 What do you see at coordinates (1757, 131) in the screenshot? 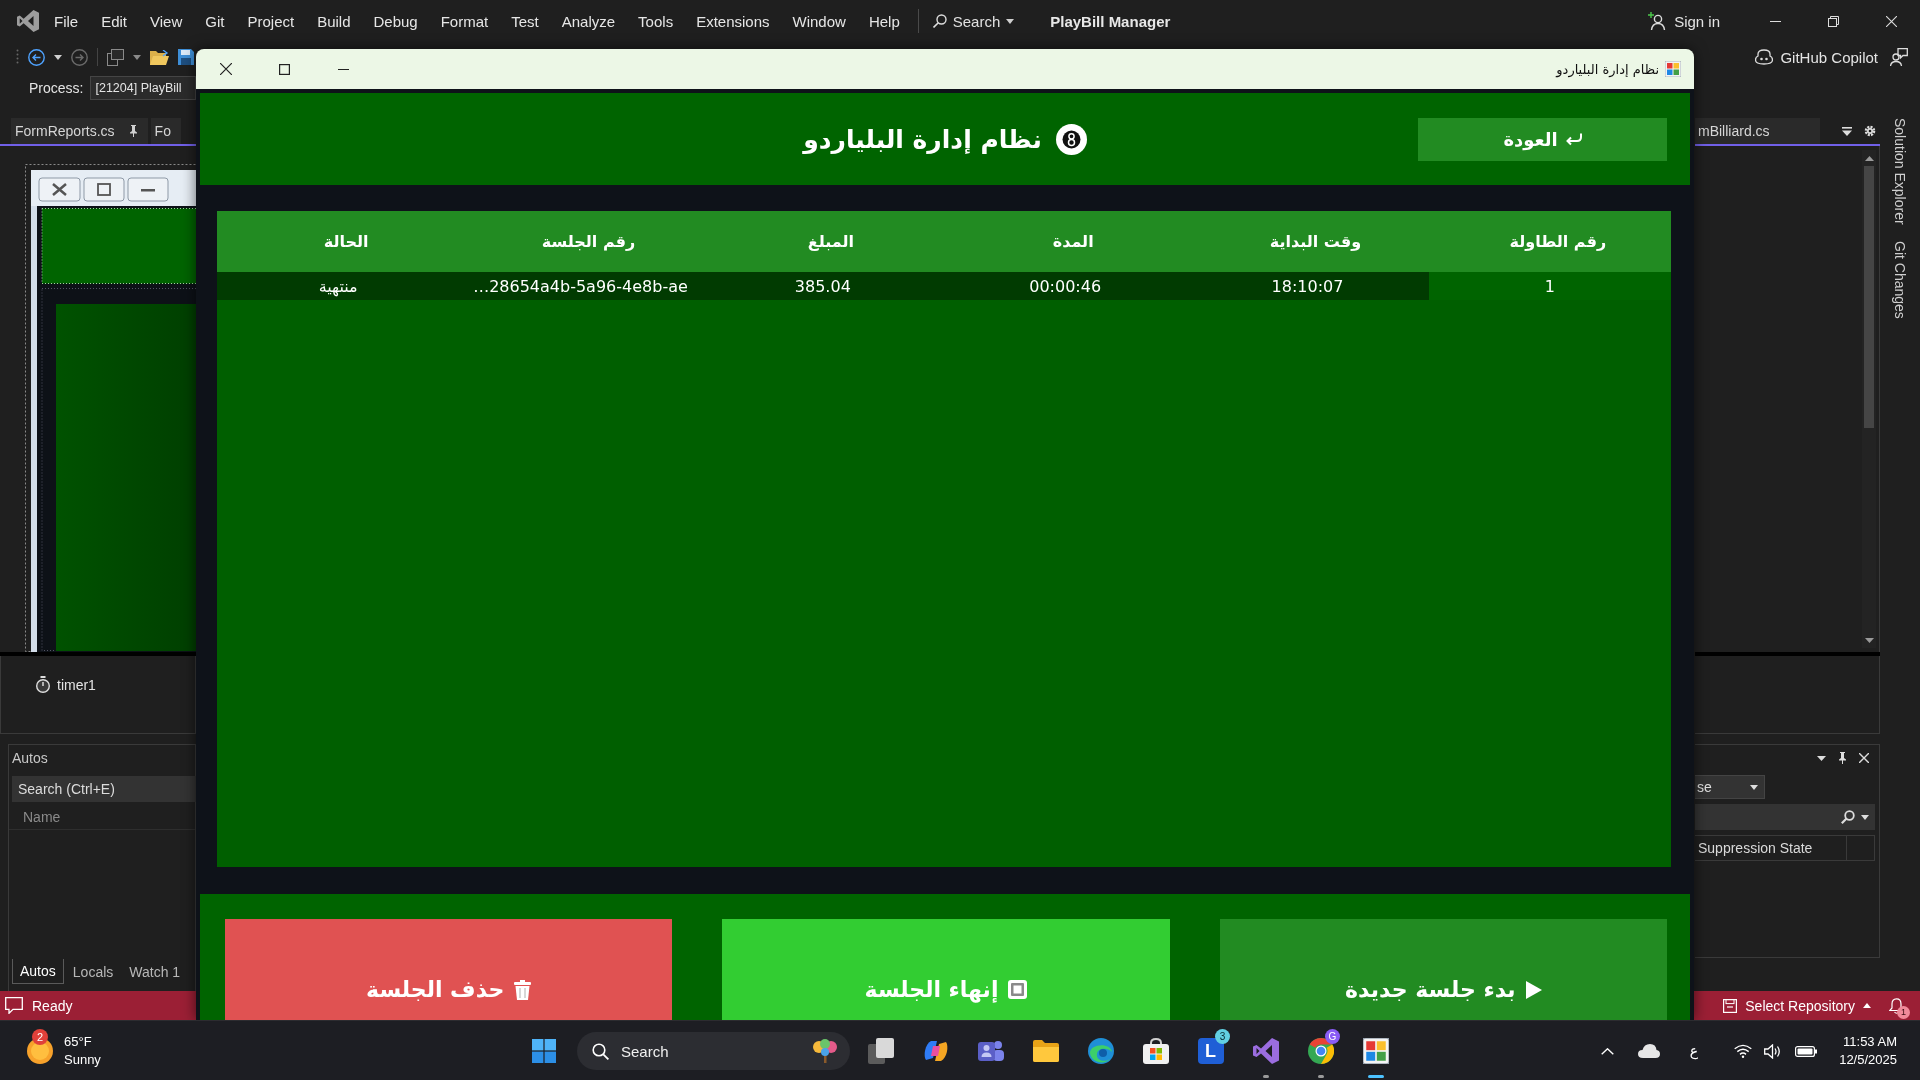
I see `file-tab: mBilliard.cs` at bounding box center [1757, 131].